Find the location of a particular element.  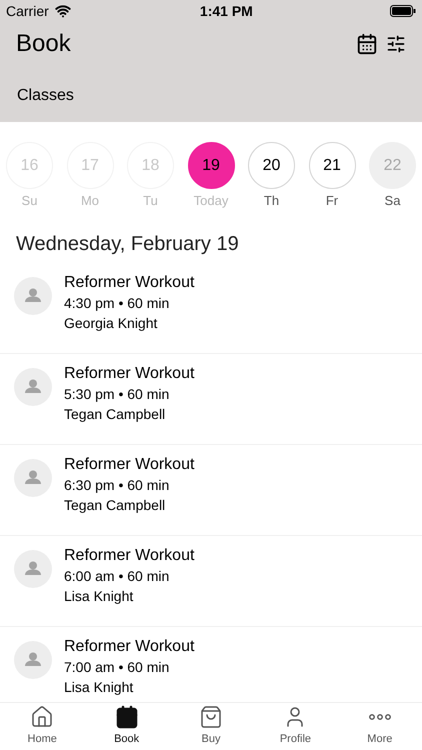

class-time: 7:00 am • 60 min is located at coordinates (117, 667).